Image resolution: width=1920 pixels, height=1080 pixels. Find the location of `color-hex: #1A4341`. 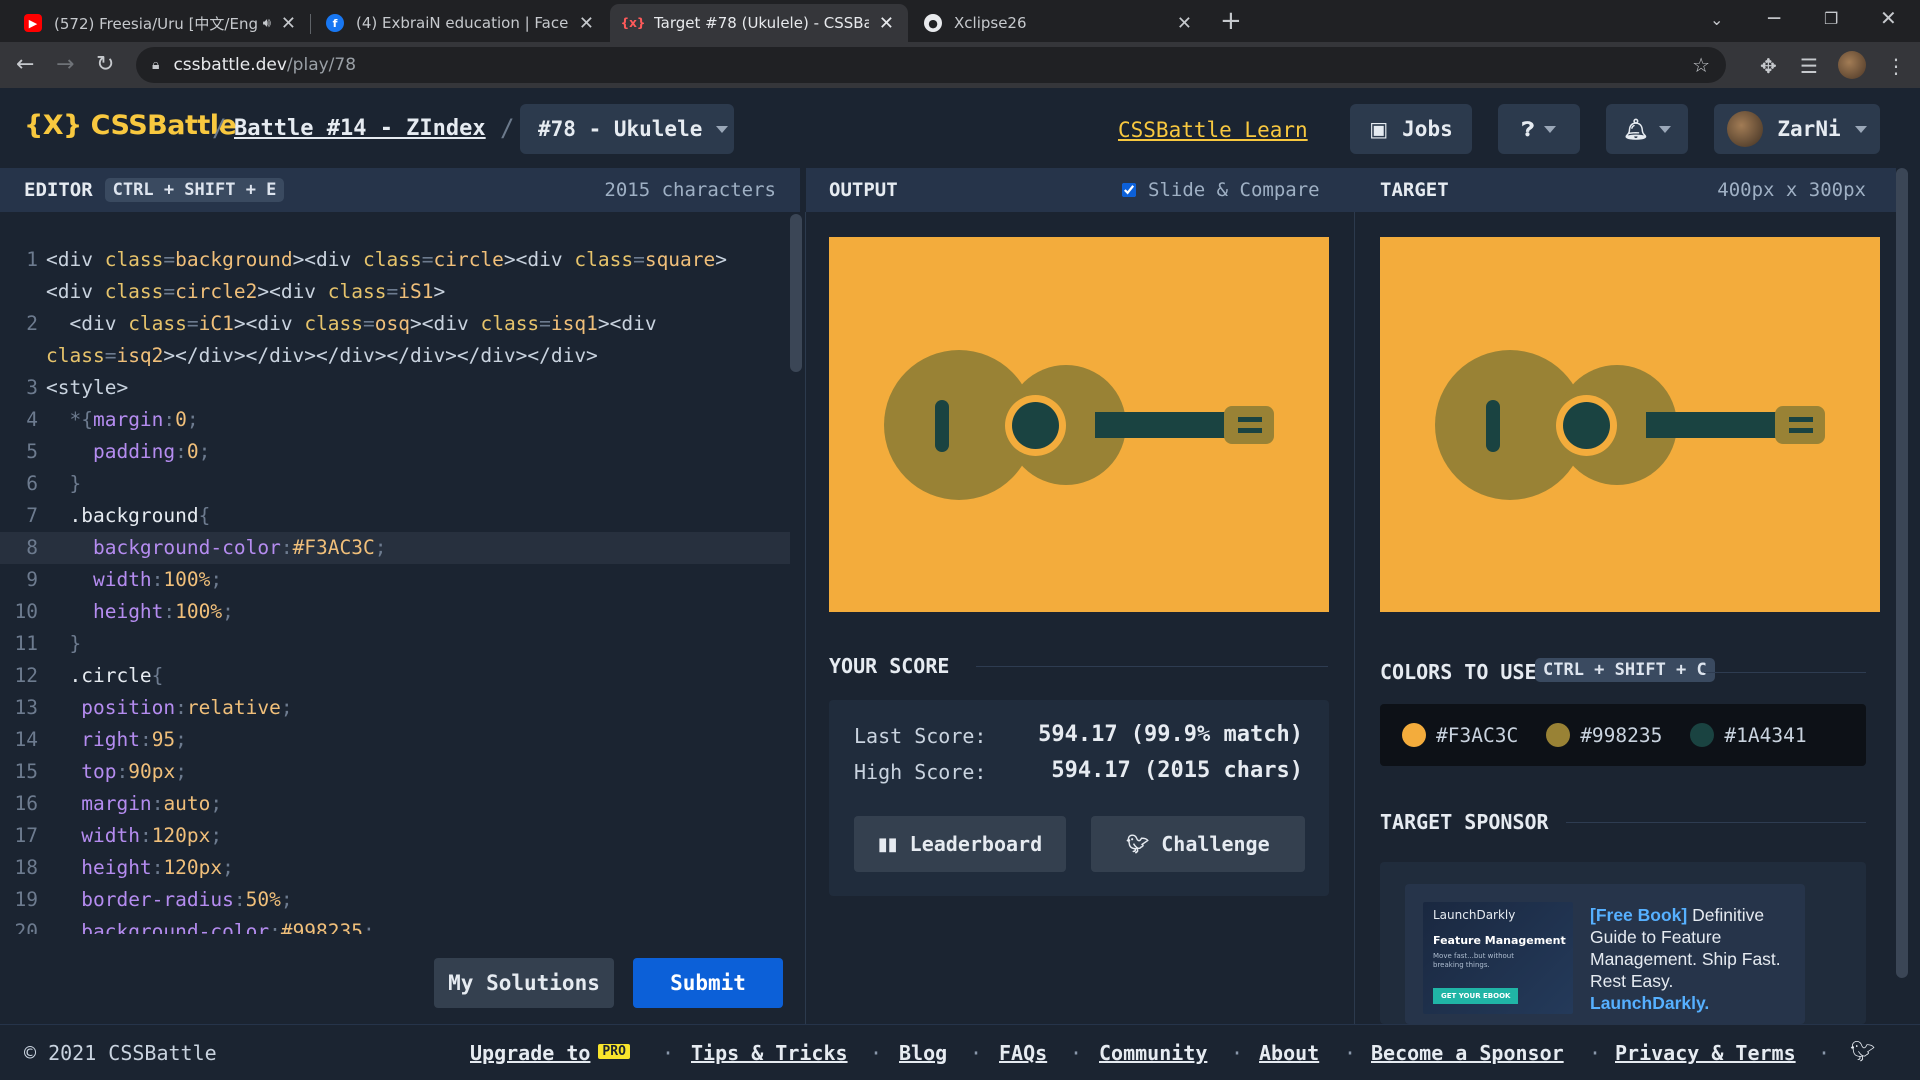

color-hex: #1A4341 is located at coordinates (1765, 735).